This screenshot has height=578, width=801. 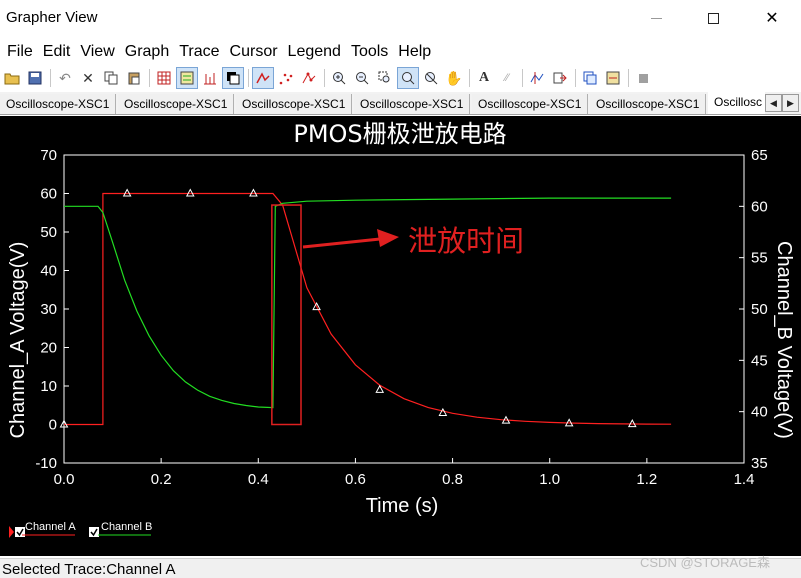 I want to click on menu-edit: Edit, so click(x=57, y=52).